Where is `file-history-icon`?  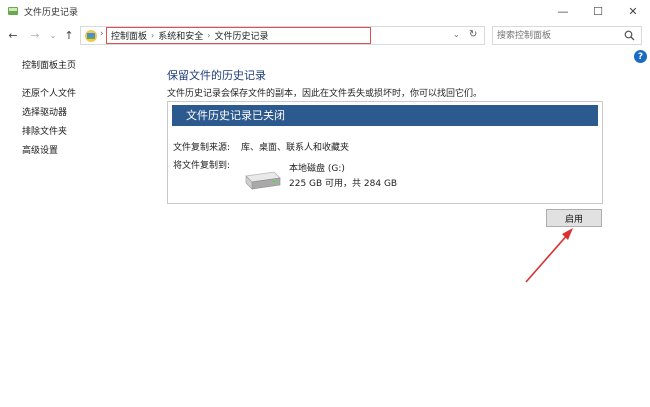
file-history-icon is located at coordinates (13, 11).